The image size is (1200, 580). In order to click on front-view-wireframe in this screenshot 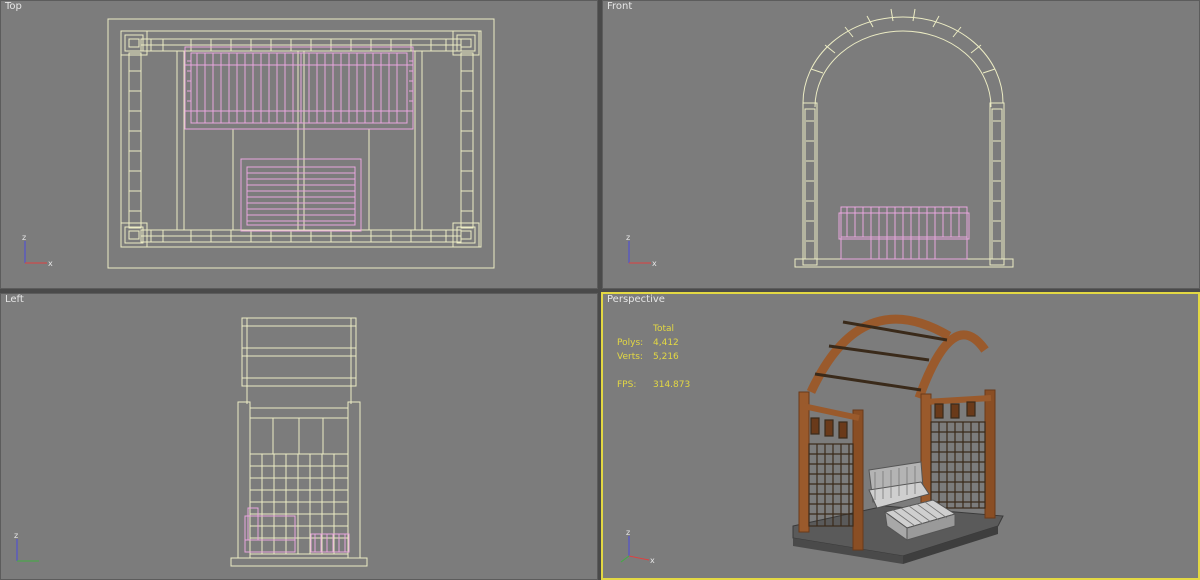, I will do `click(904, 138)`.